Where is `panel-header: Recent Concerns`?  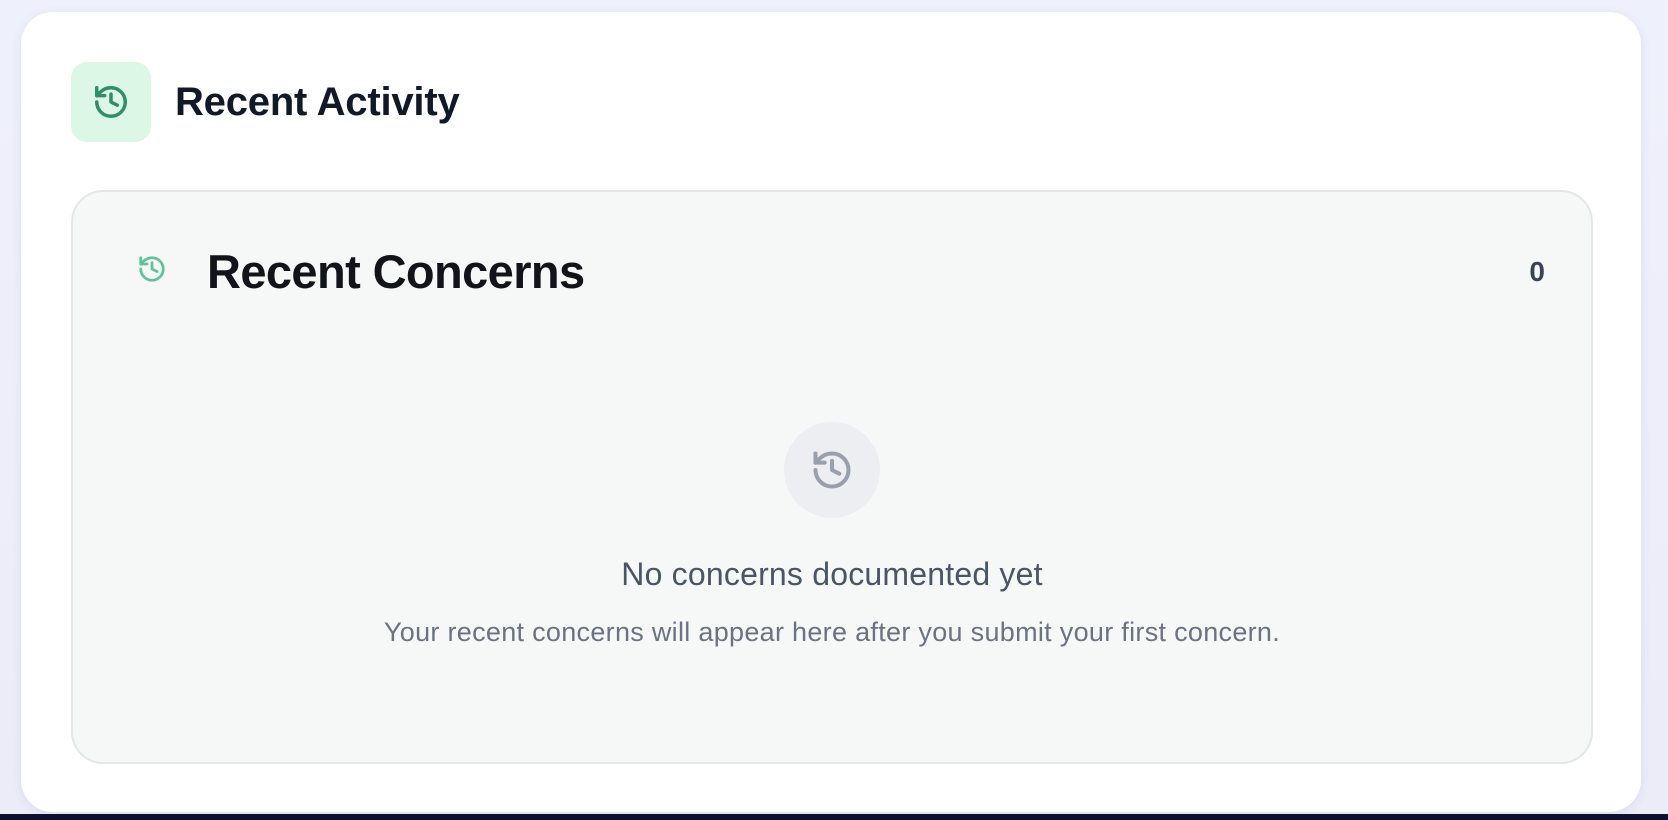 panel-header: Recent Concerns is located at coordinates (361, 271).